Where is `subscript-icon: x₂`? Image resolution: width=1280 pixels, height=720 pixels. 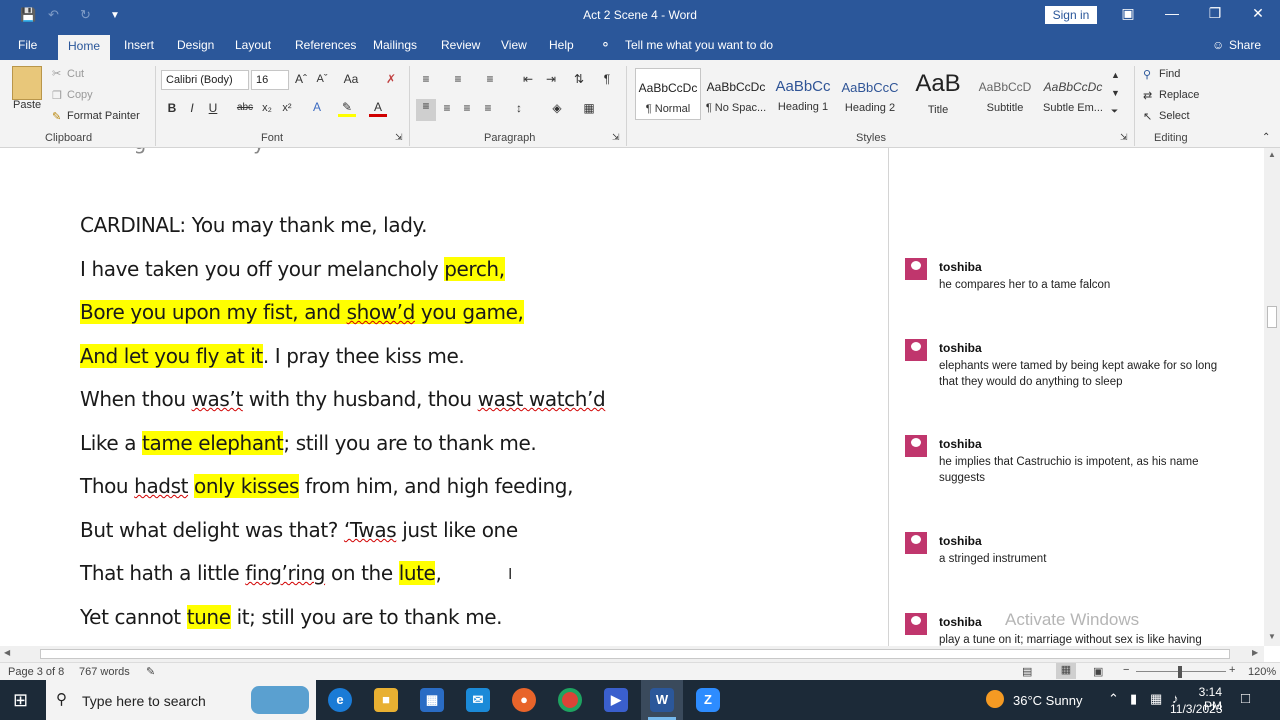 subscript-icon: x₂ is located at coordinates (267, 108).